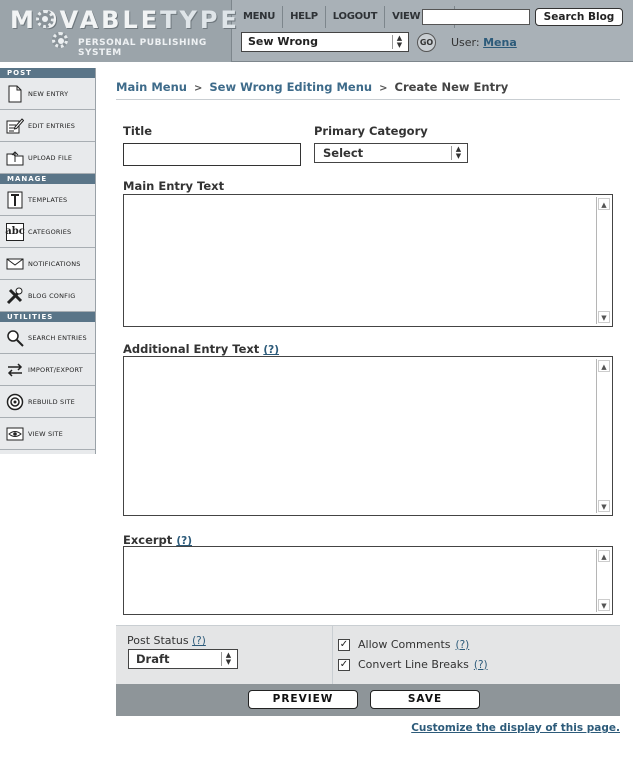 This screenshot has height=763, width=633. I want to click on breadcrumb-current: Create New Entry, so click(451, 87).